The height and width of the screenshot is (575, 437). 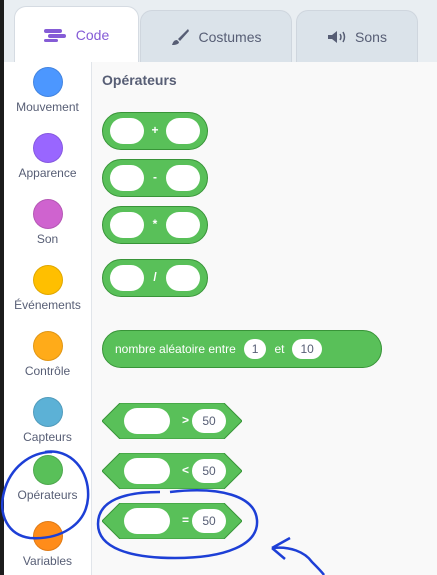 What do you see at coordinates (230, 37) in the screenshot?
I see `tab-costumes-label: Costumes` at bounding box center [230, 37].